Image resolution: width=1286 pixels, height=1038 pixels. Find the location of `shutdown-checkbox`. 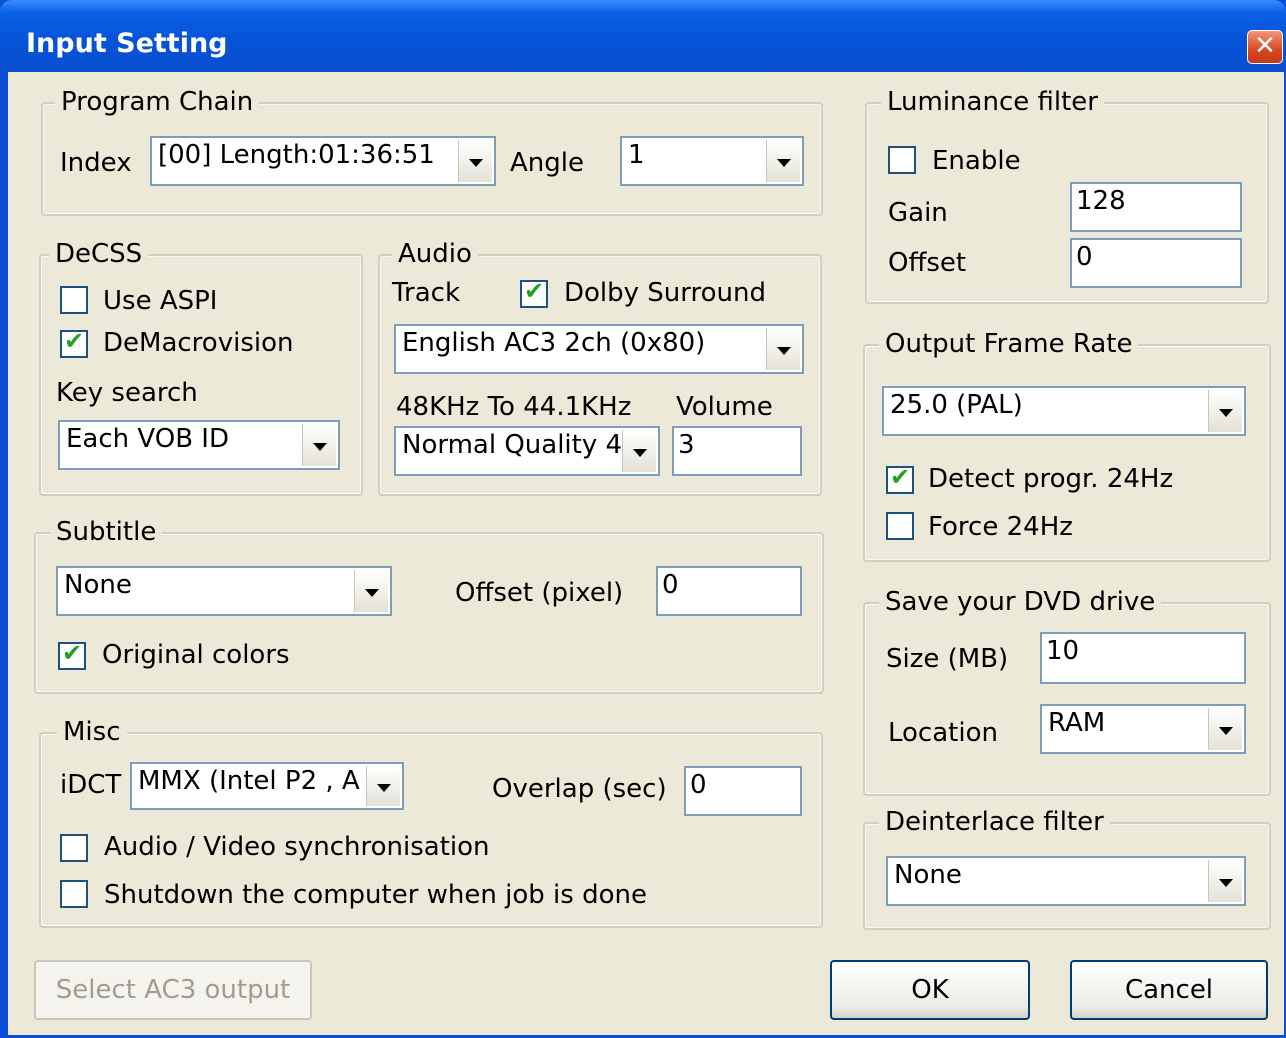

shutdown-checkbox is located at coordinates (74, 894).